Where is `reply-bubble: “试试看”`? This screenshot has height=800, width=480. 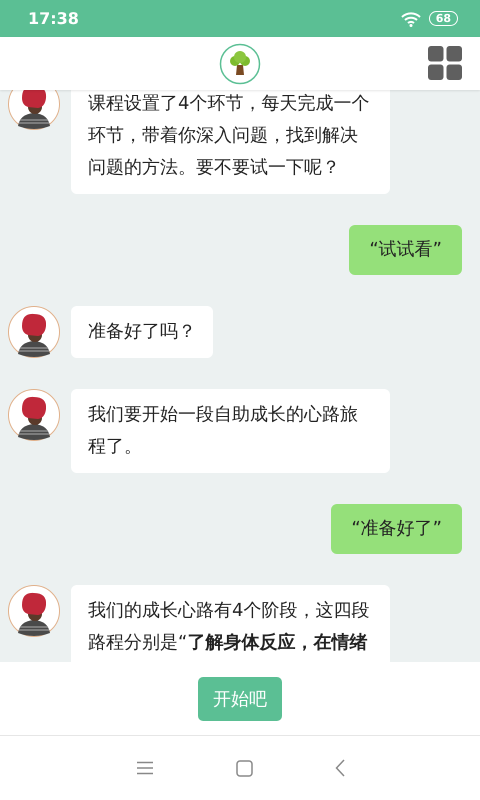
reply-bubble: “试试看” is located at coordinates (405, 250).